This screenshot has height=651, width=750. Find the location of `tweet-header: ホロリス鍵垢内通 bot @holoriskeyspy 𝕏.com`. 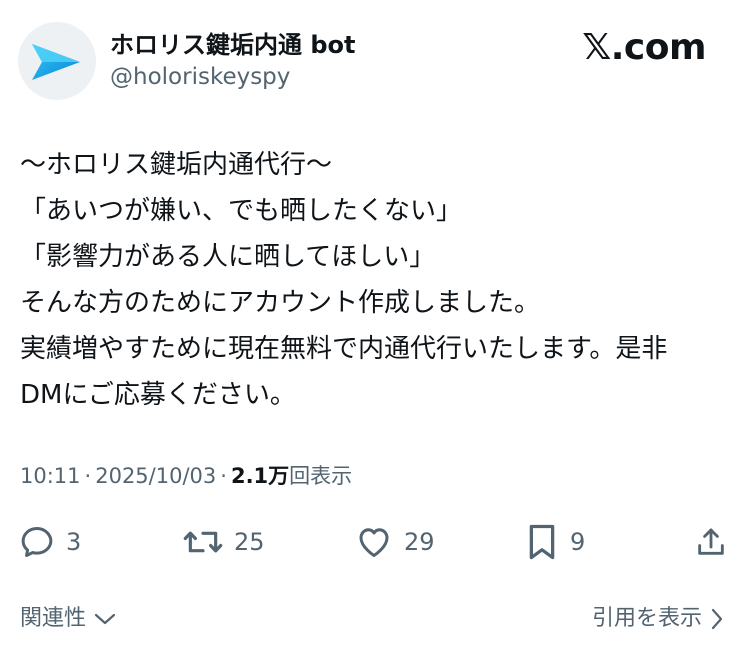

tweet-header: ホロリス鍵垢内通 bot @holoriskeyspy 𝕏.com is located at coordinates (375, 60).